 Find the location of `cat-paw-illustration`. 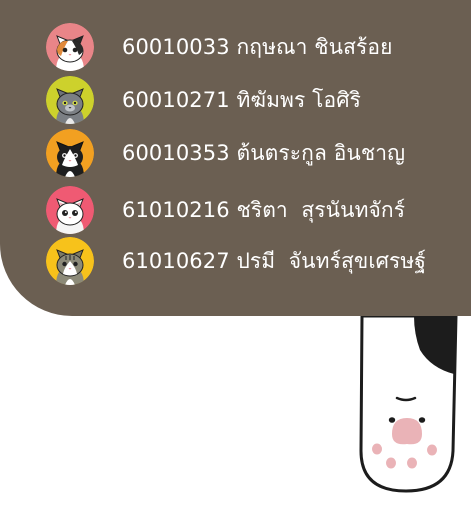

cat-paw-illustration is located at coordinates (408, 407).